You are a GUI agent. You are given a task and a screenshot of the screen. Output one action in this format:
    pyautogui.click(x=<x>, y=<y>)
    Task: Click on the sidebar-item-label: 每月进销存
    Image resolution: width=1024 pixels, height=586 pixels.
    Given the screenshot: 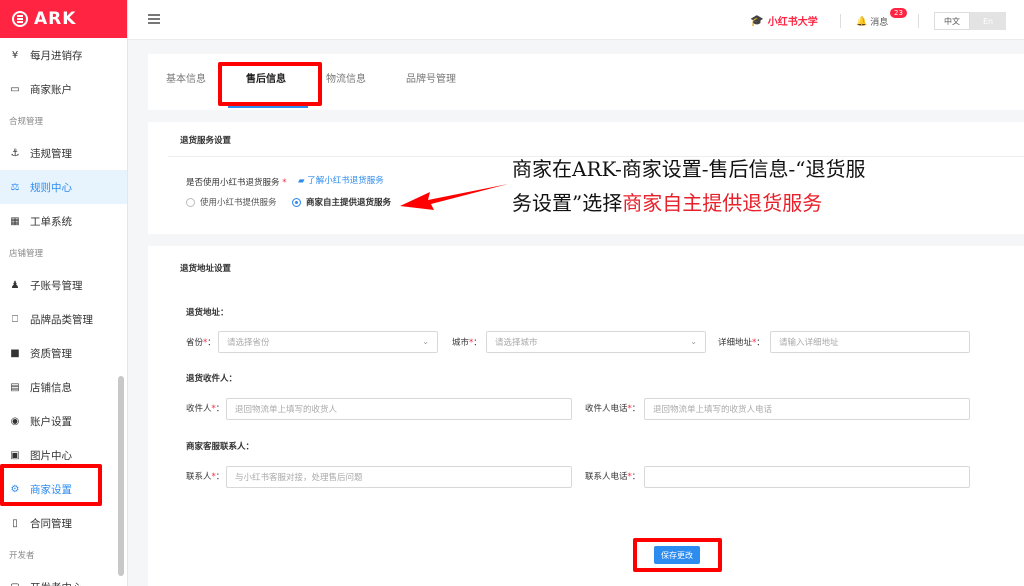 What is the action you would take?
    pyautogui.click(x=56, y=55)
    